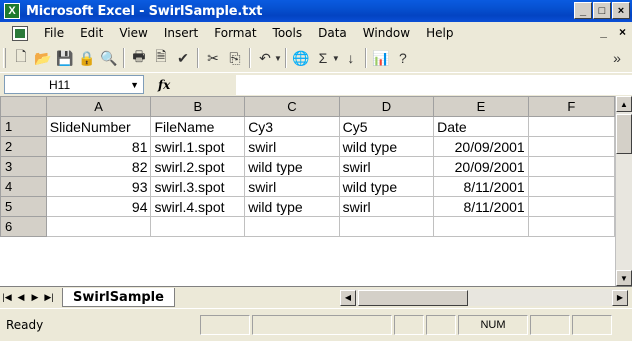 This screenshot has height=341, width=632. Describe the element at coordinates (336, 58) in the screenshot. I see `autosum-dropdown-icon: ▼` at that location.